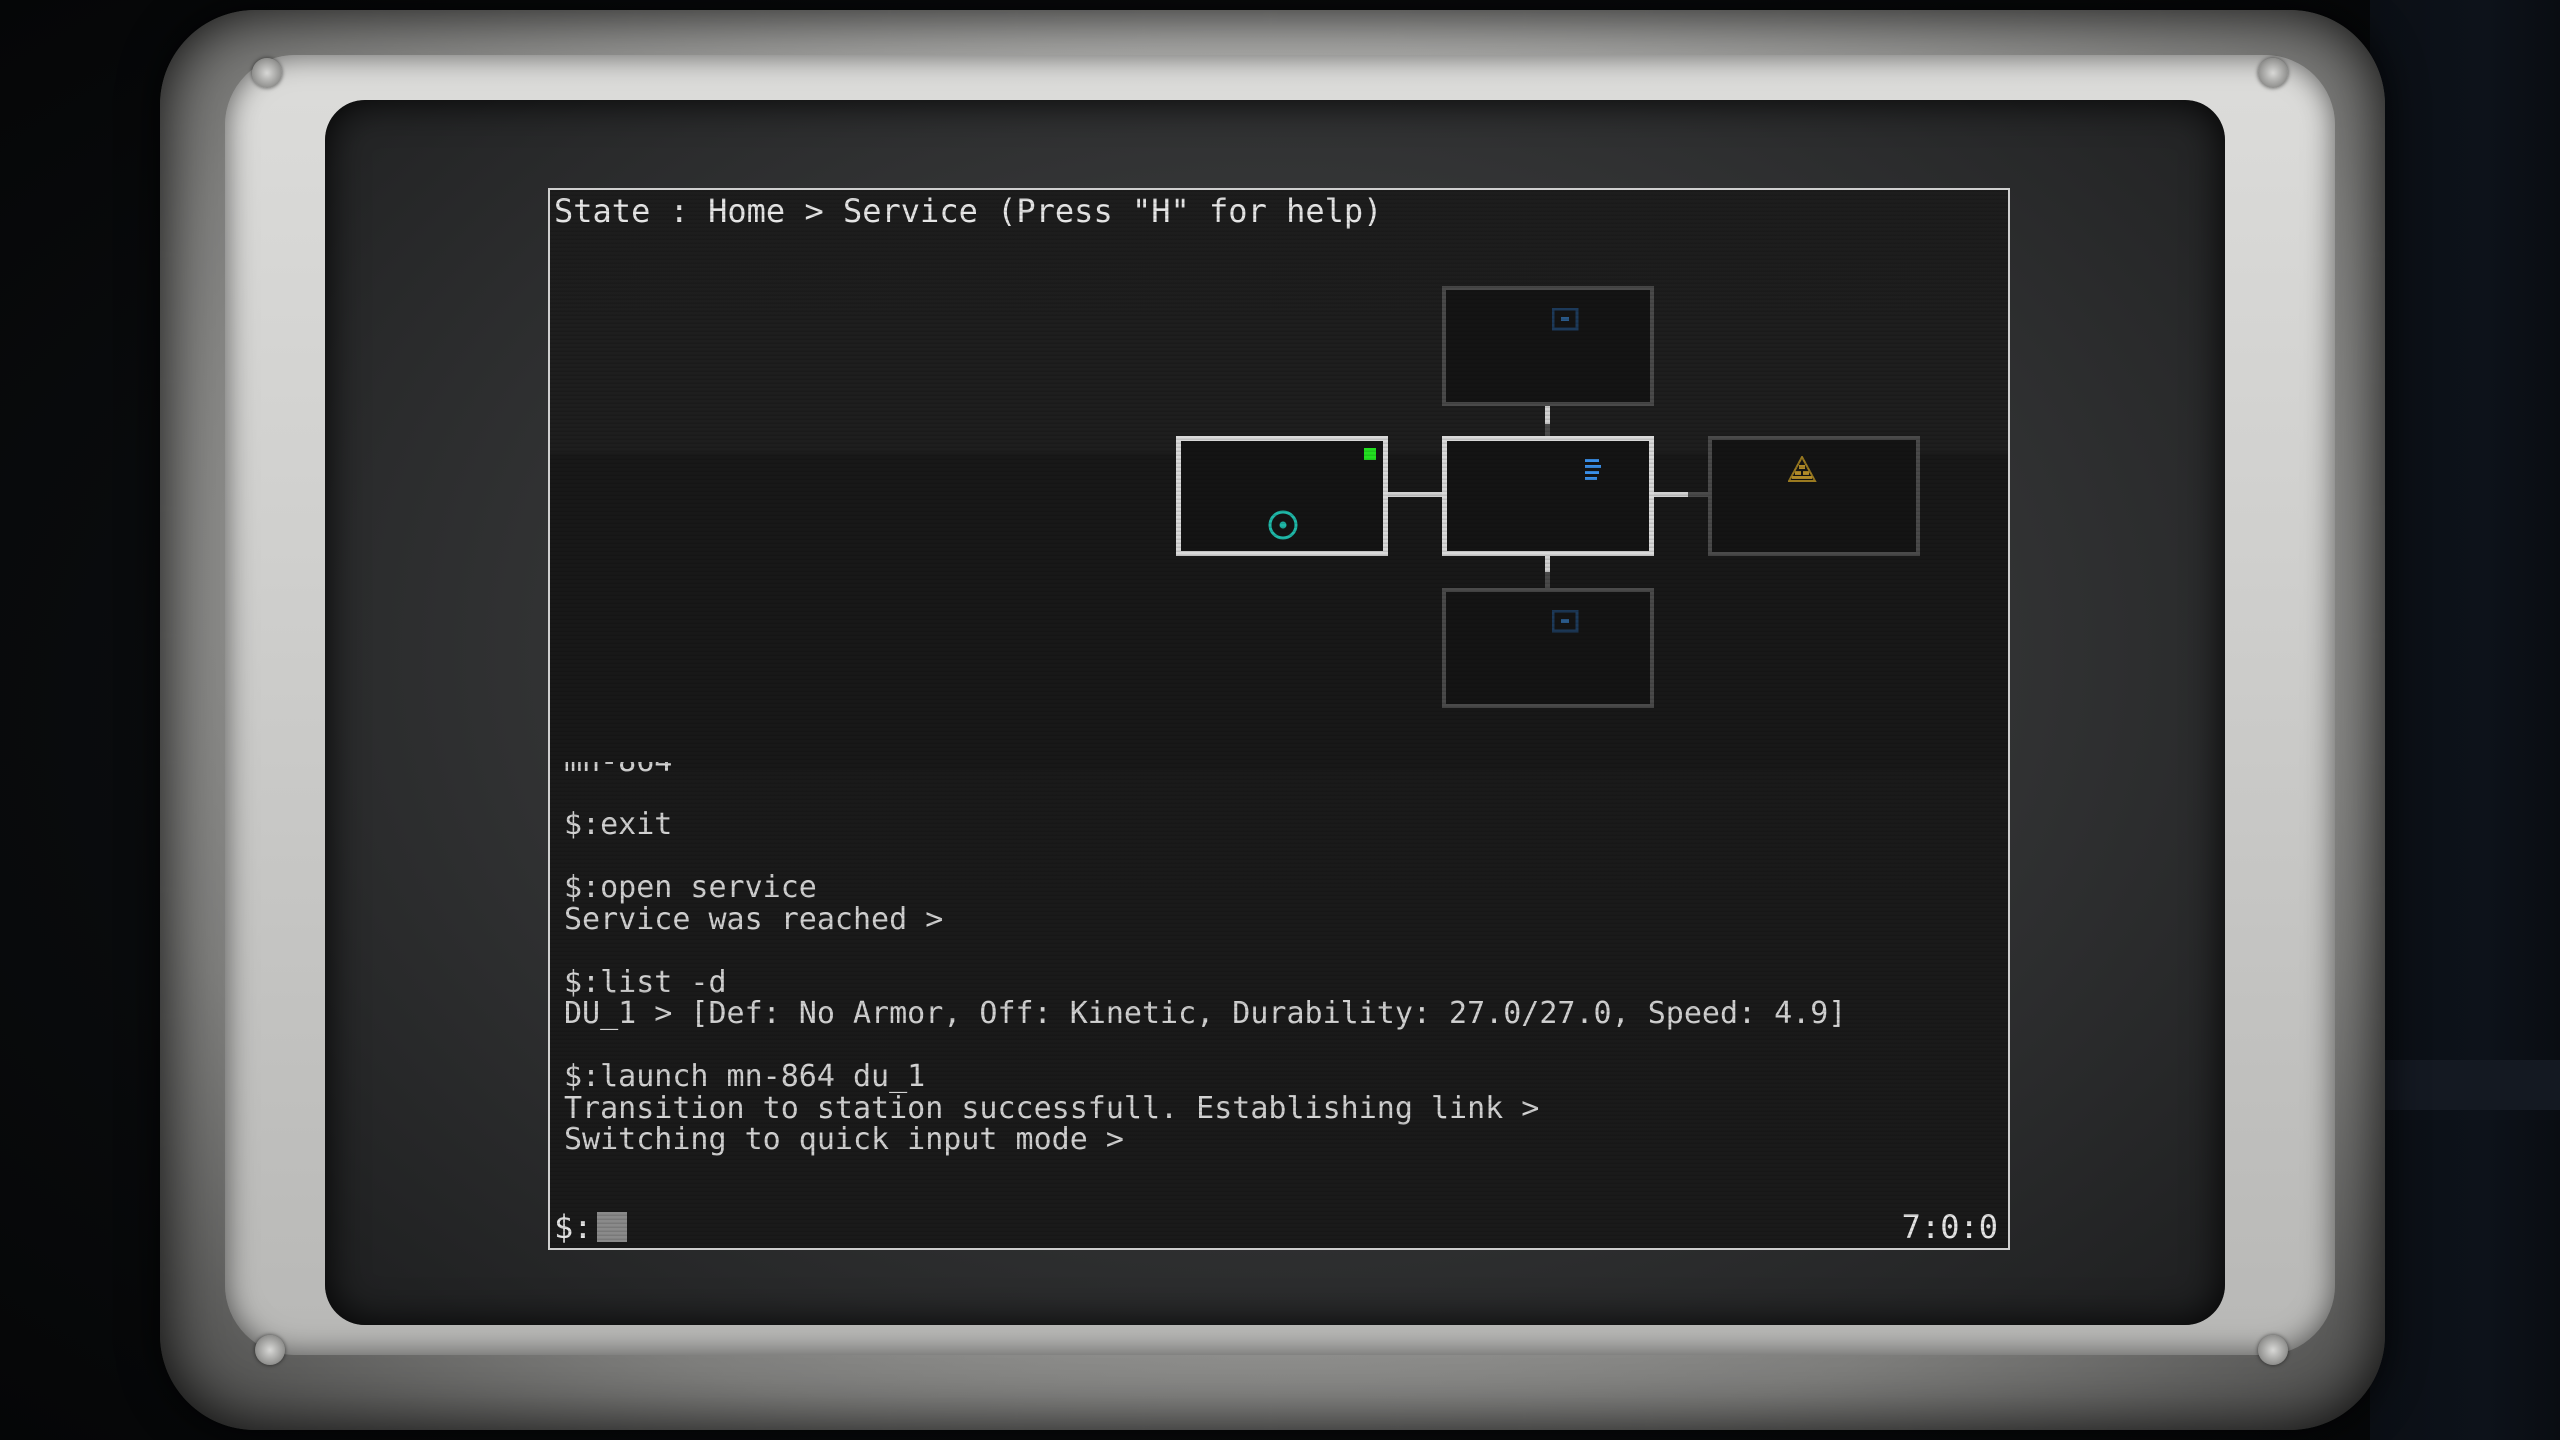  What do you see at coordinates (844, 1139) in the screenshot?
I see `log-line: Switching to quick input mode >` at bounding box center [844, 1139].